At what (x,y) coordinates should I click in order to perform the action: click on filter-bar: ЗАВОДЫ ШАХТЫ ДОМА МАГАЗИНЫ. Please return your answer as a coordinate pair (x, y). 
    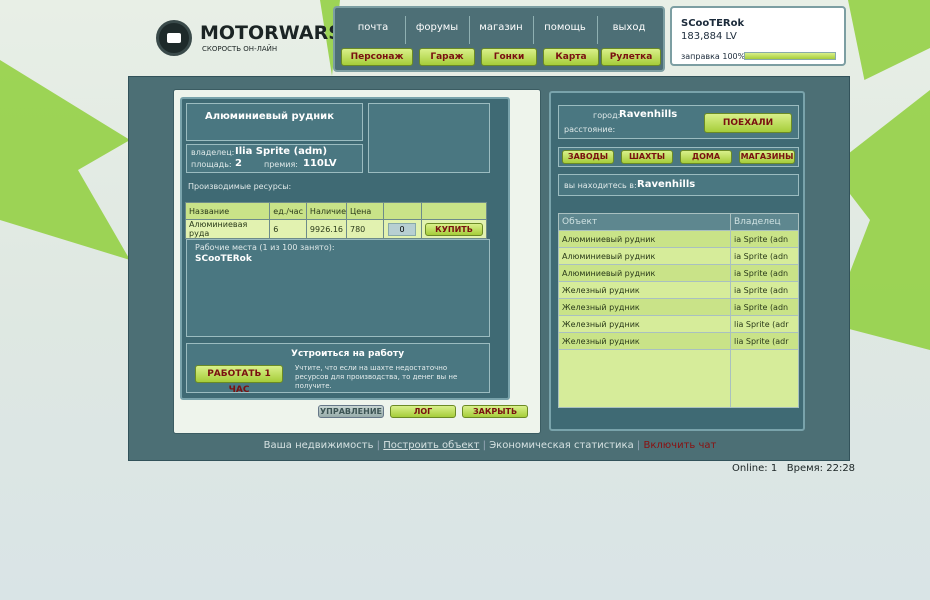
    Looking at the image, I should click on (678, 157).